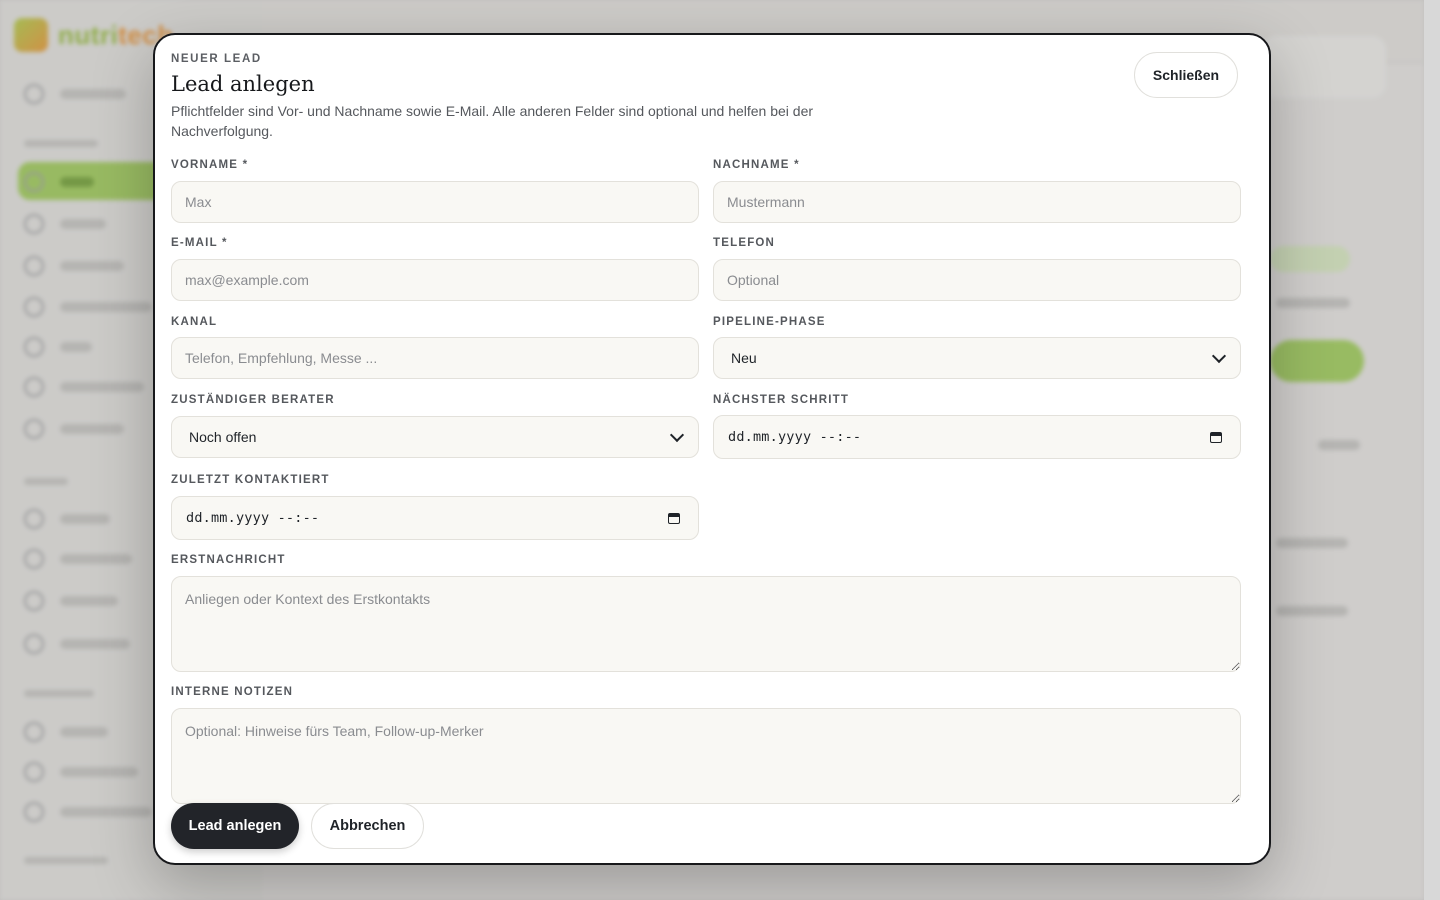  What do you see at coordinates (228, 560) in the screenshot?
I see `first-message-label: ERSTNACHRICHT` at bounding box center [228, 560].